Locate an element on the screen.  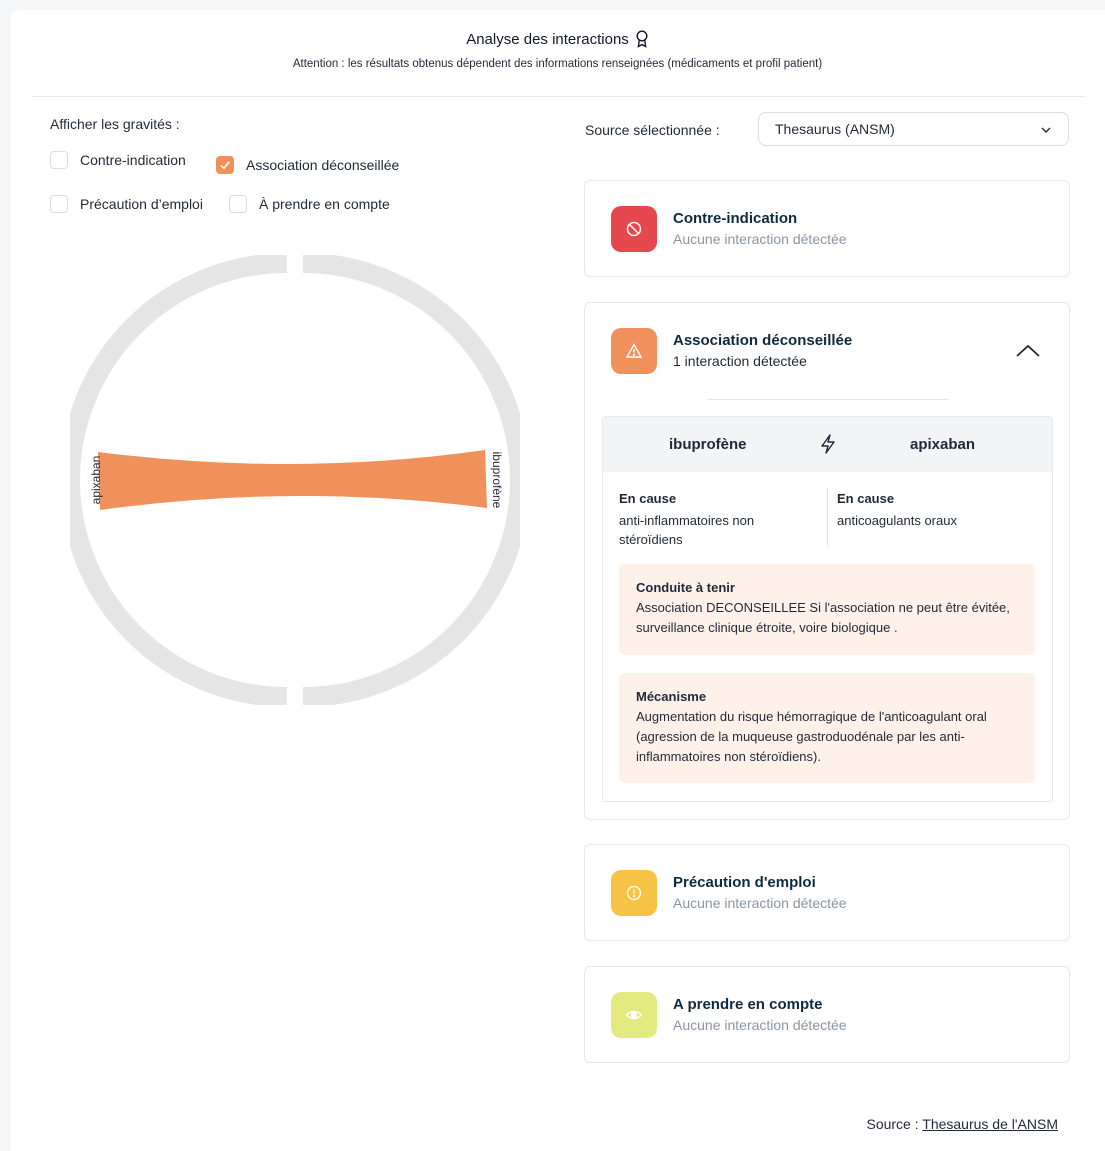
interaction-drugs-header: ibuprofène apixaban is located at coordinates (827, 444).